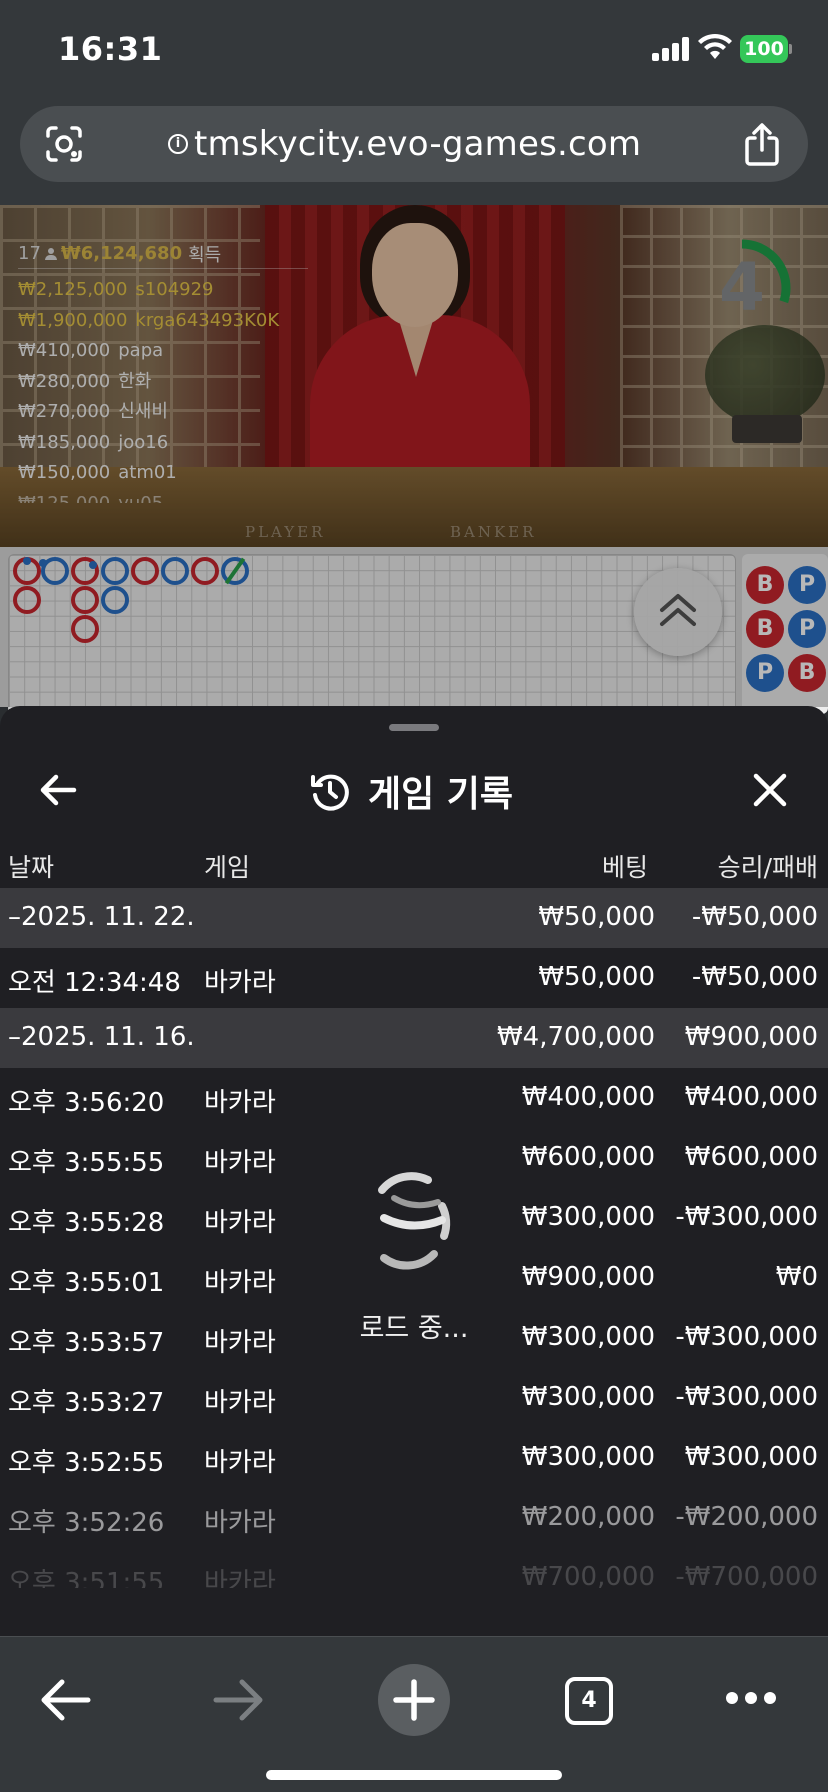 The image size is (828, 1792). Describe the element at coordinates (414, 1458) in the screenshot. I see `history-row: 오후 3:52:55 바카라 ₩300,000 ₩300,000` at that location.